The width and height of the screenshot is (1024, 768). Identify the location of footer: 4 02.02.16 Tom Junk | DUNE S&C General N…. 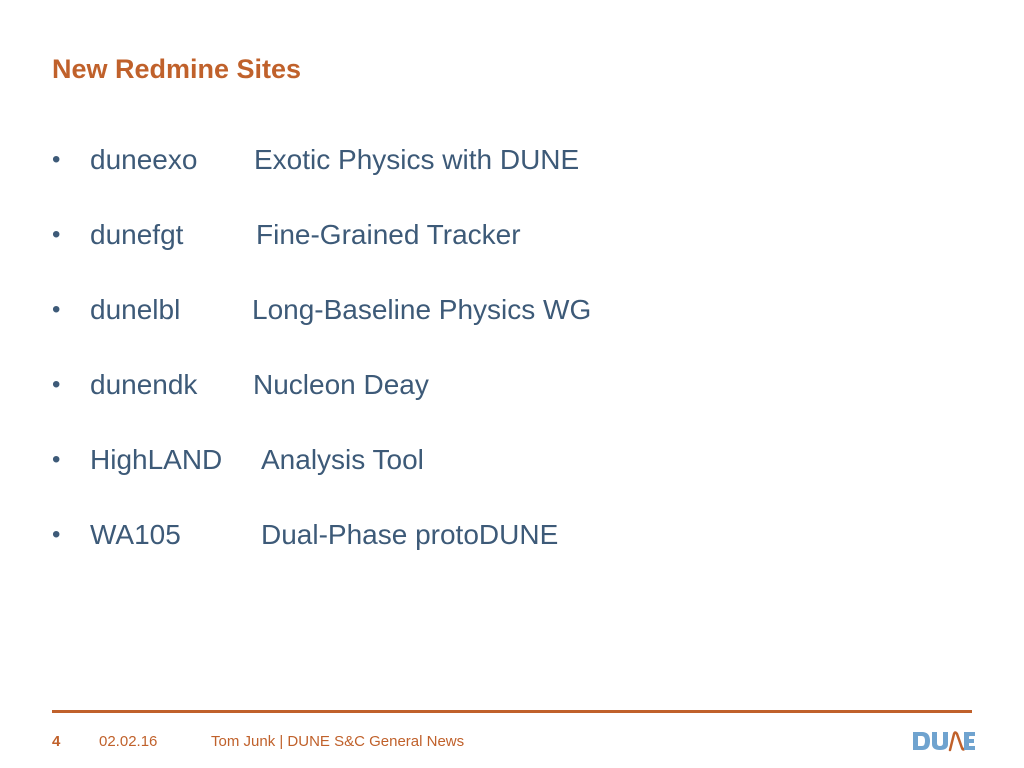
(512, 743).